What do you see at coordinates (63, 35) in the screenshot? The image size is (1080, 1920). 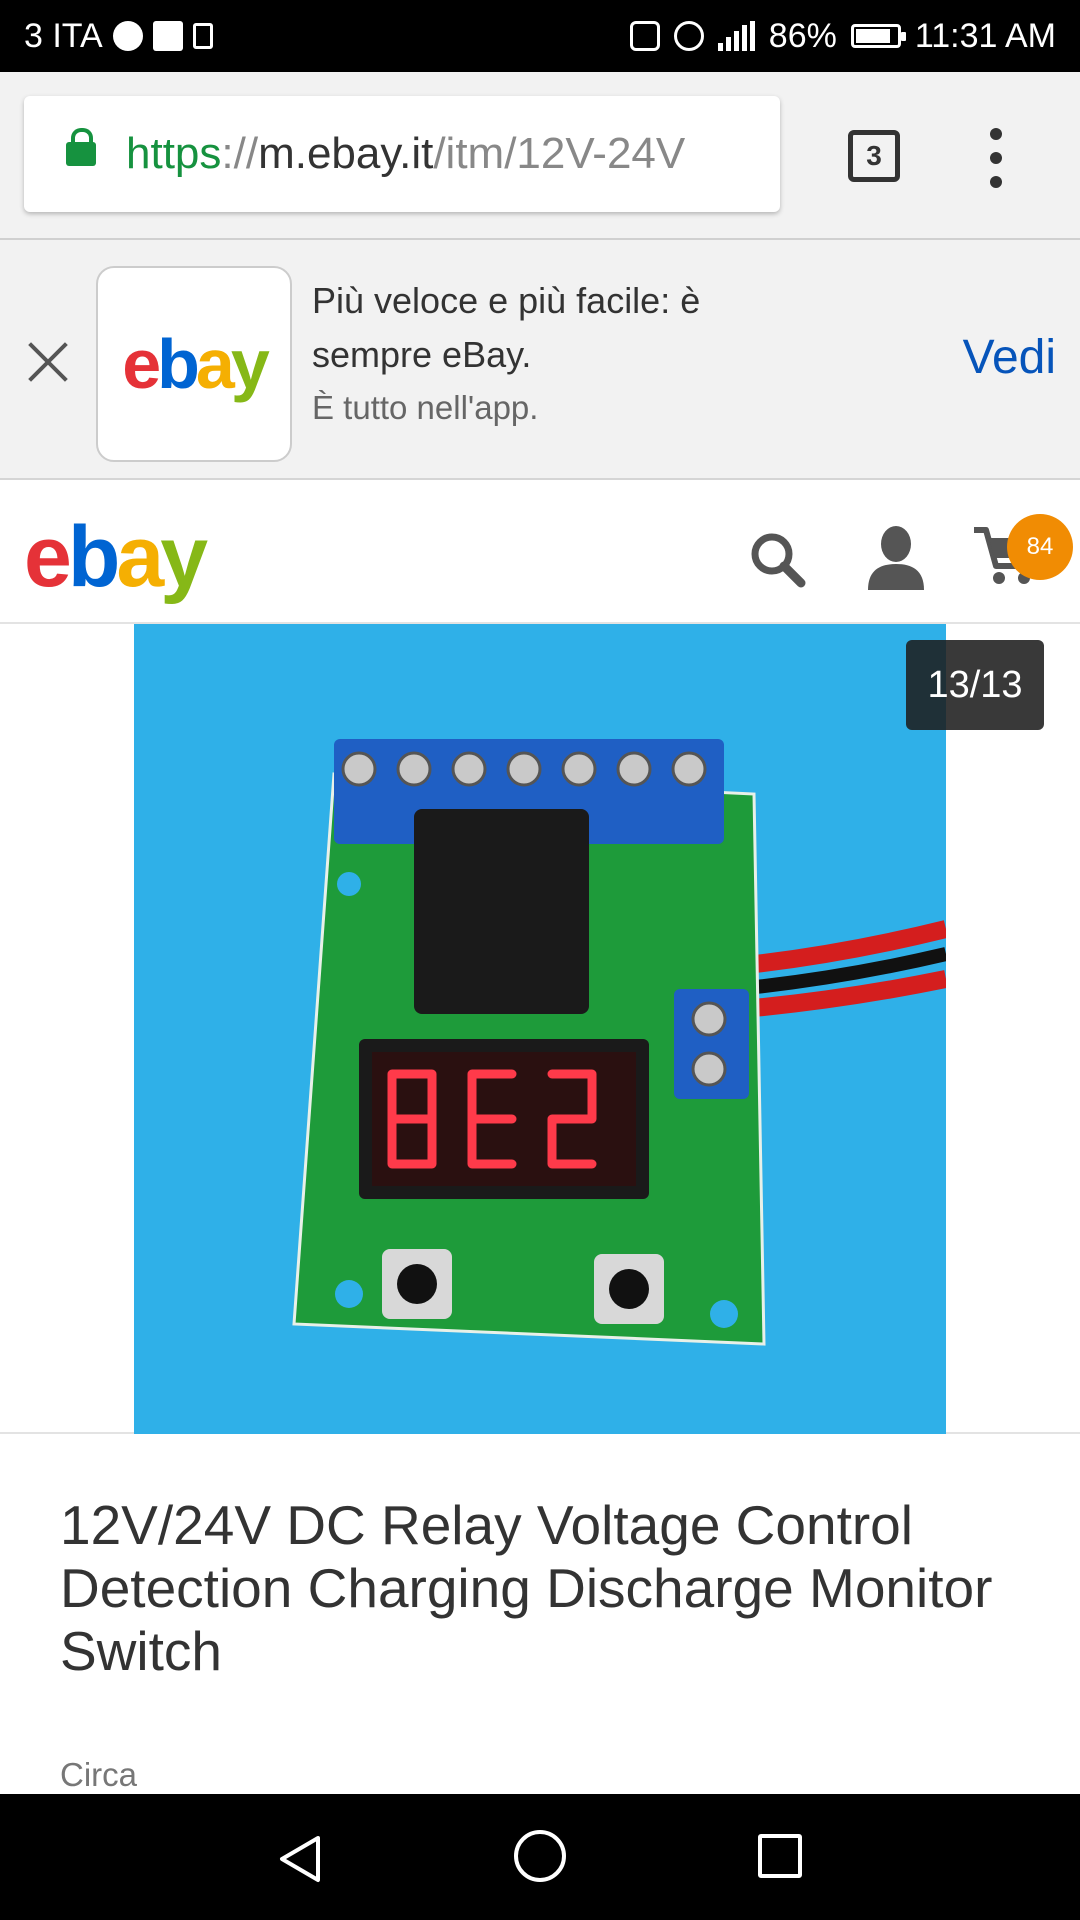 I see `carrier-label: 3 ITA` at bounding box center [63, 35].